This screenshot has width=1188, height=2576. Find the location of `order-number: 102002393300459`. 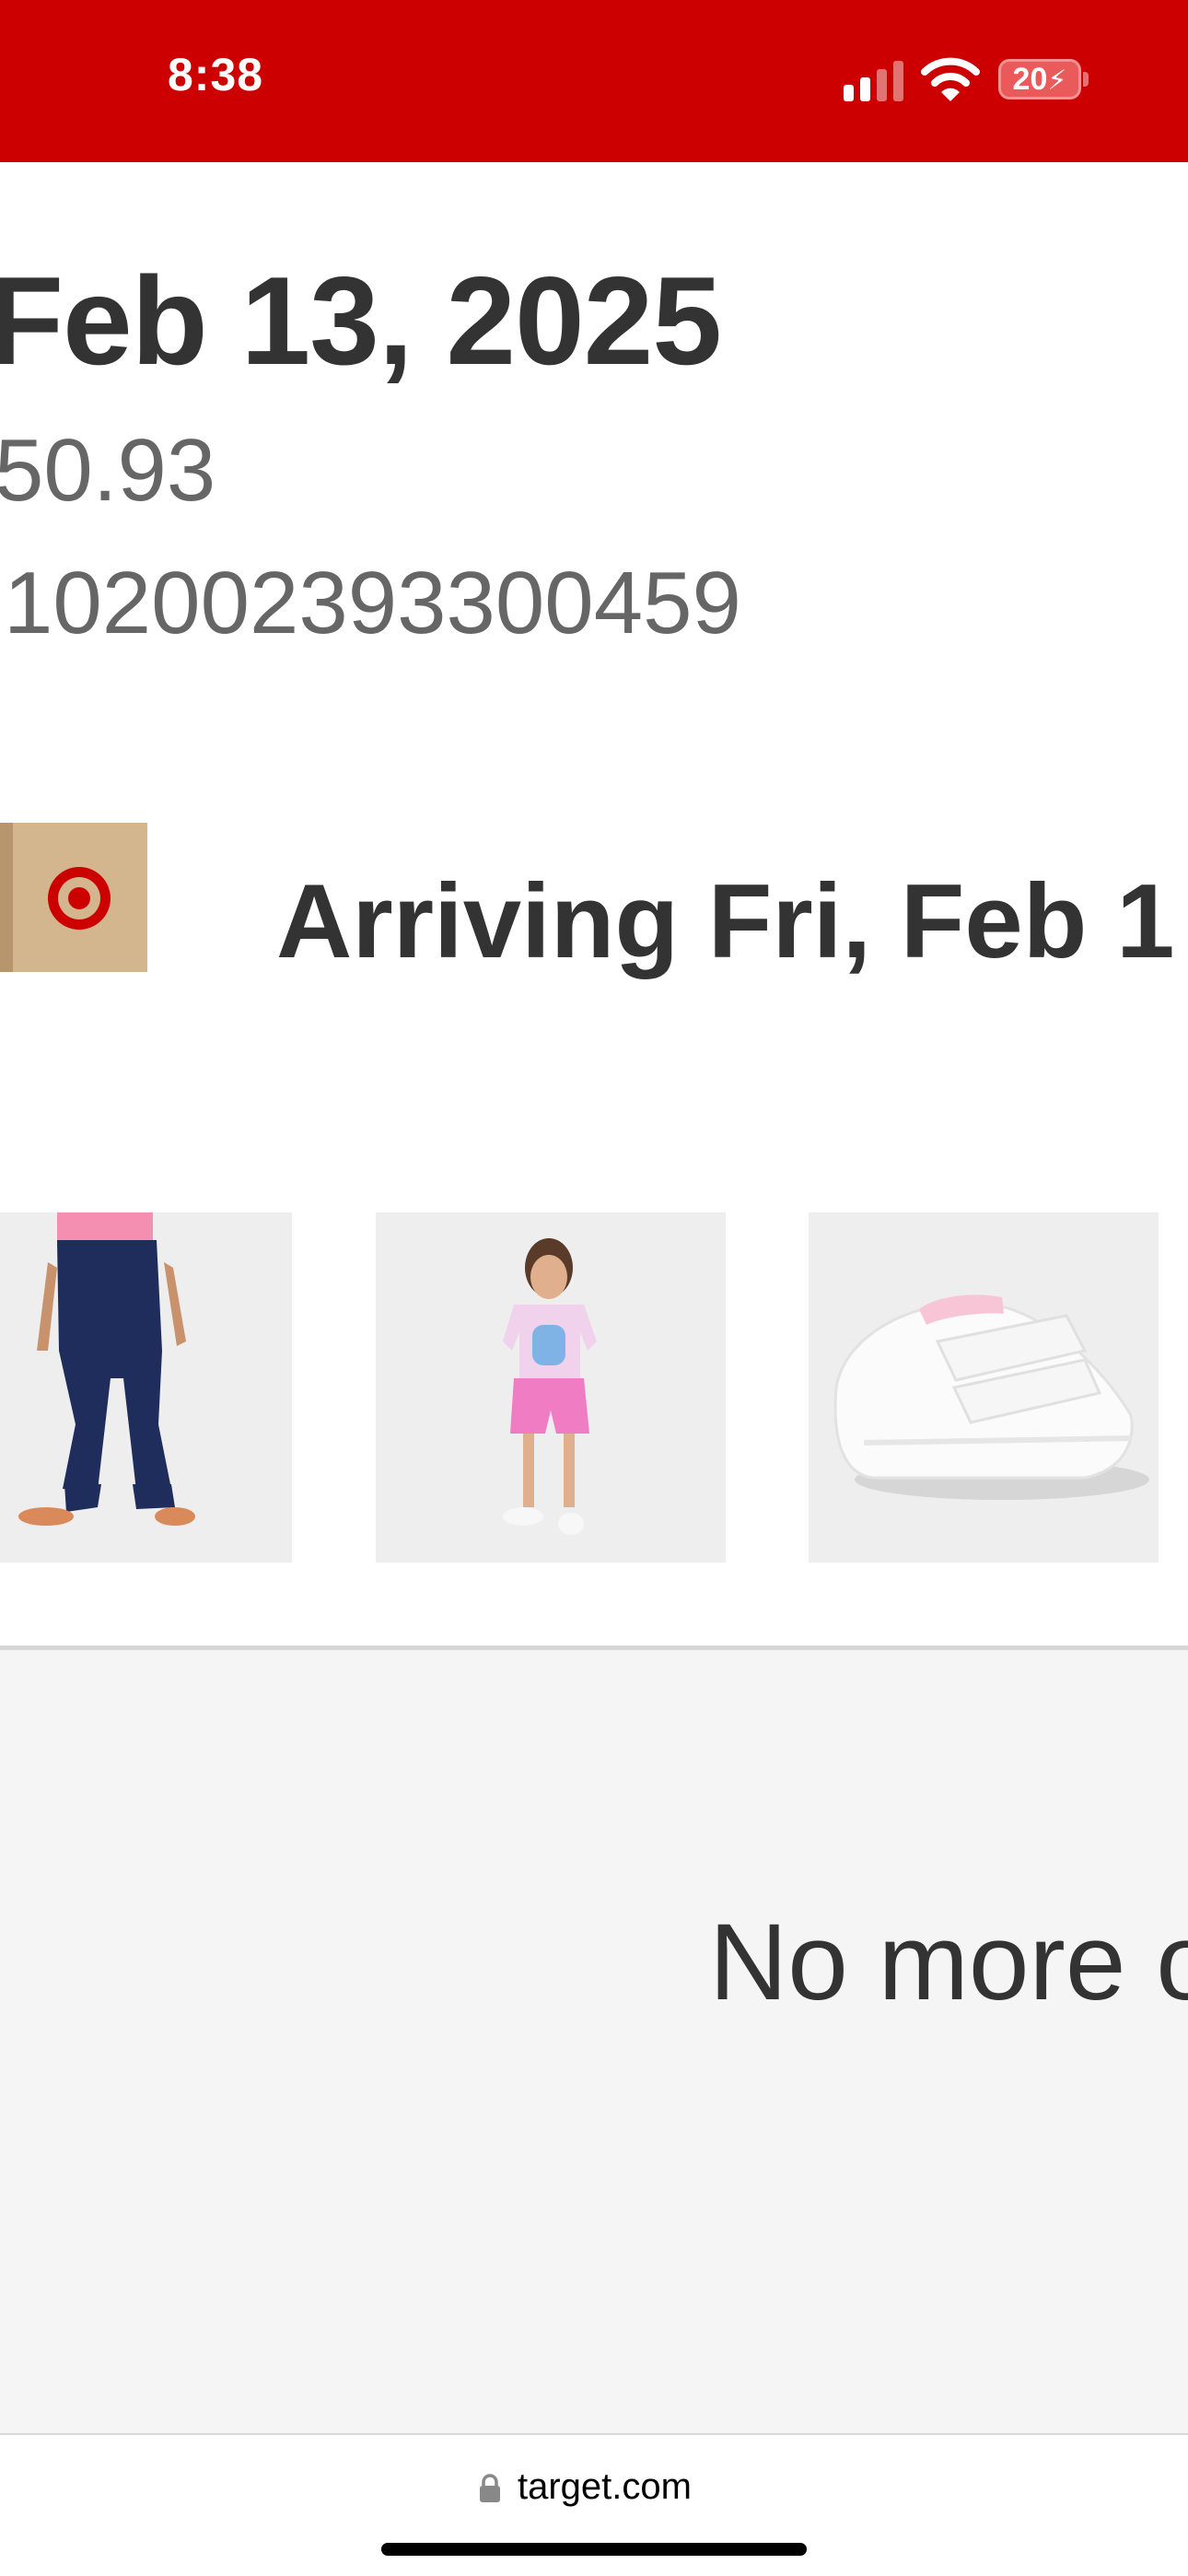

order-number: 102002393300459 is located at coordinates (372, 603).